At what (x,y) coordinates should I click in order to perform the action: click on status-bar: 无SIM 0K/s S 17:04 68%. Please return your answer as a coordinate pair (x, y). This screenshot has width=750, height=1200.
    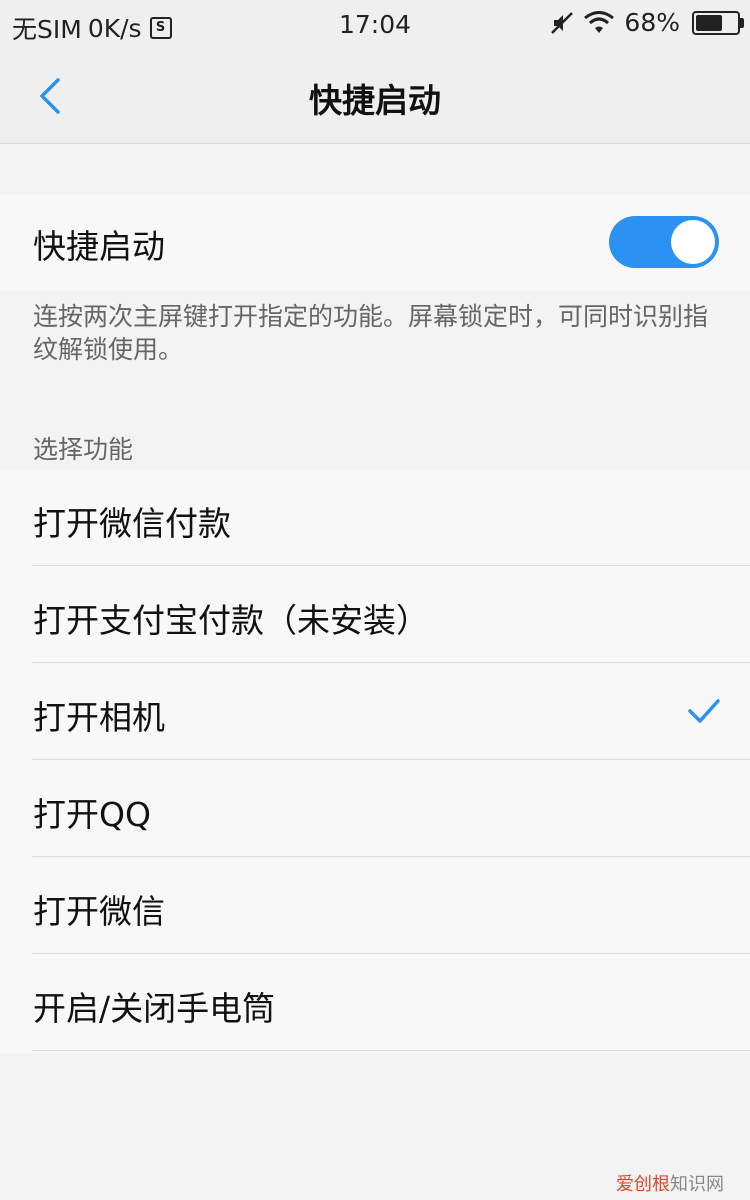
    Looking at the image, I should click on (375, 25).